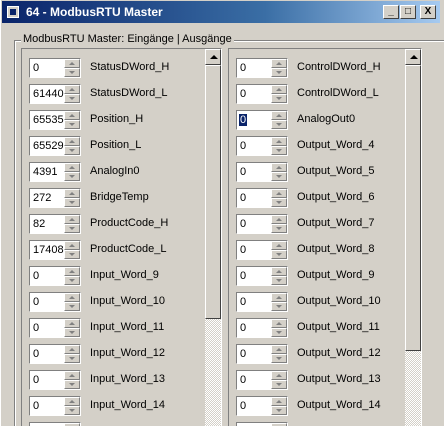  I want to click on inputs-scrollbar, so click(213, 237).